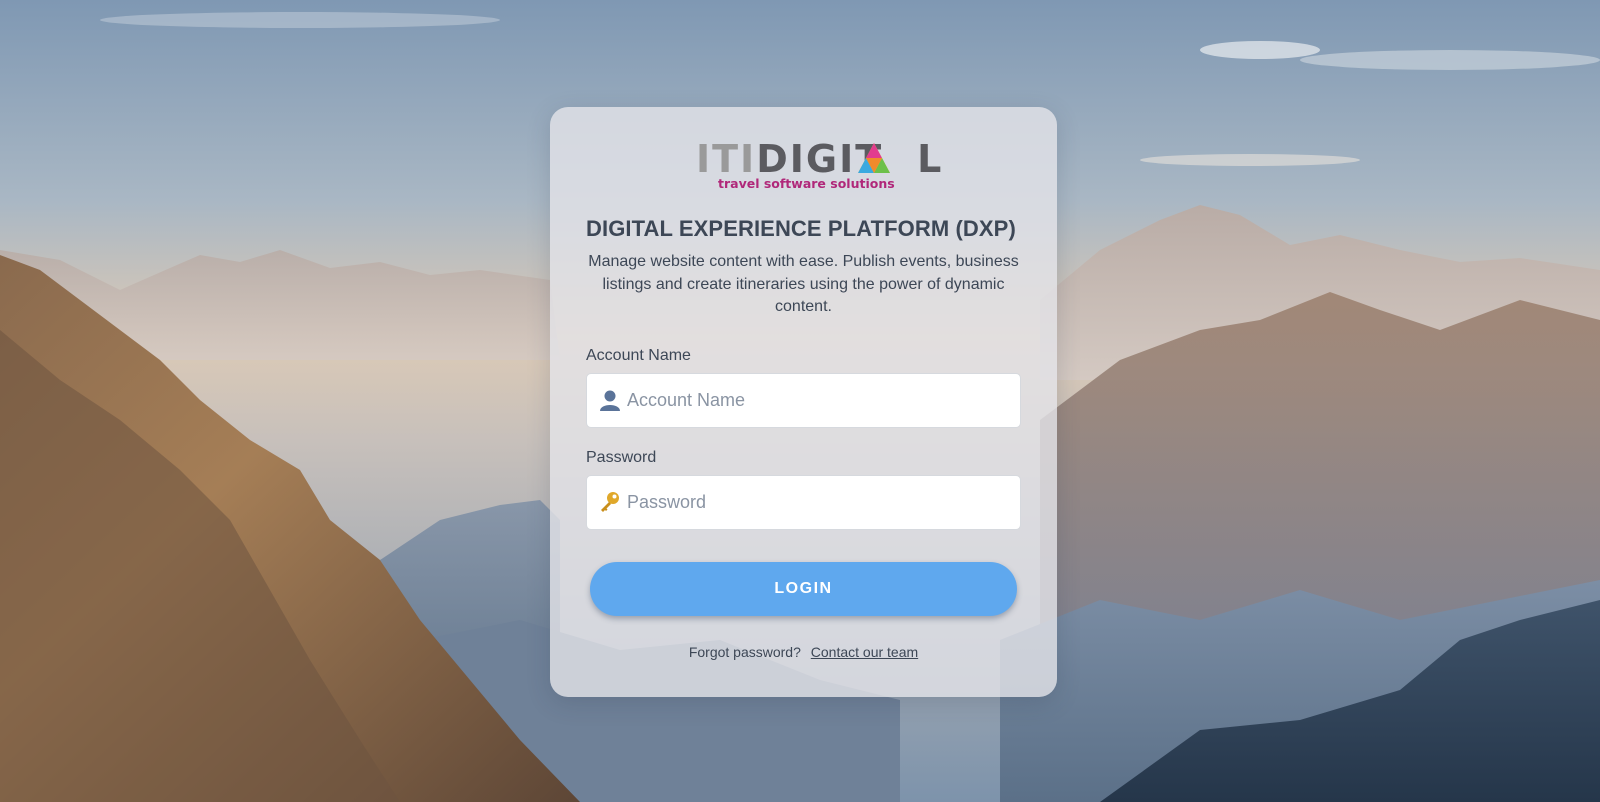  Describe the element at coordinates (819, 502) in the screenshot. I see `password-input` at that location.